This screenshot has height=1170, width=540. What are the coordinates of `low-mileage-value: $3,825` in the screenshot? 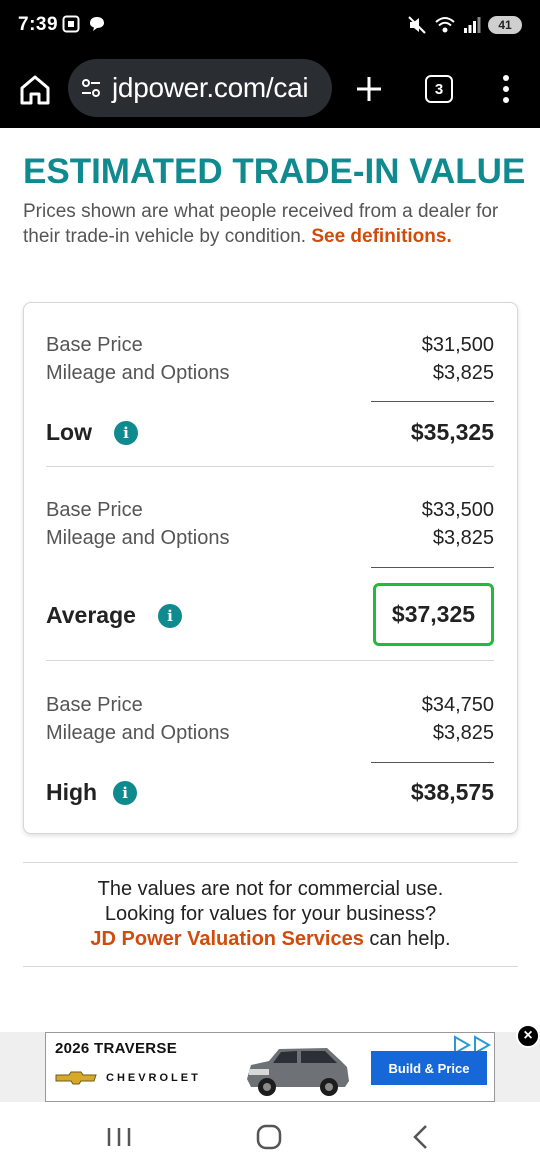 It's located at (463, 373).